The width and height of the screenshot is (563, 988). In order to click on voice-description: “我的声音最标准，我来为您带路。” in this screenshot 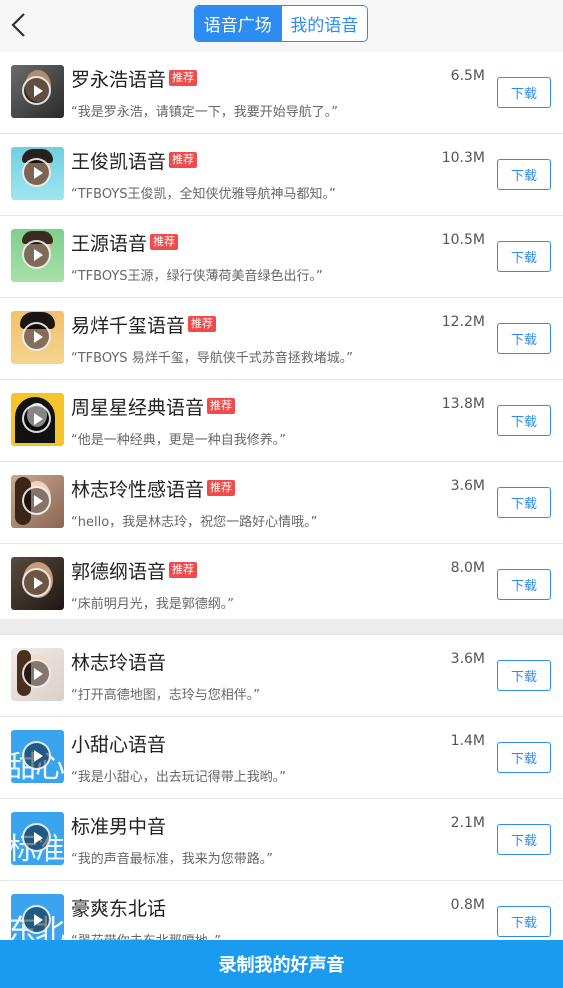, I will do `click(172, 859)`.